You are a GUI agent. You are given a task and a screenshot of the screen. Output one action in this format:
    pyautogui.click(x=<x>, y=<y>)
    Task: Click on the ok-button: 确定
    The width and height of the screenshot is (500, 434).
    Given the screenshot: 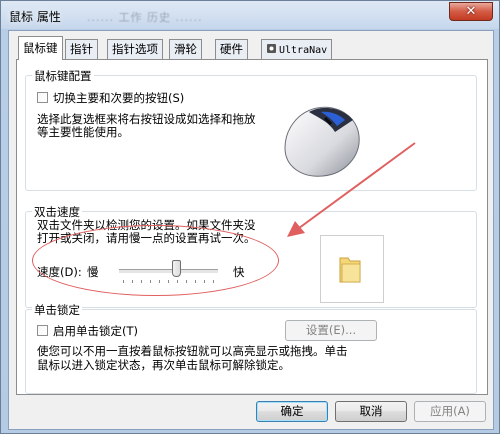 What is the action you would take?
    pyautogui.click(x=292, y=411)
    